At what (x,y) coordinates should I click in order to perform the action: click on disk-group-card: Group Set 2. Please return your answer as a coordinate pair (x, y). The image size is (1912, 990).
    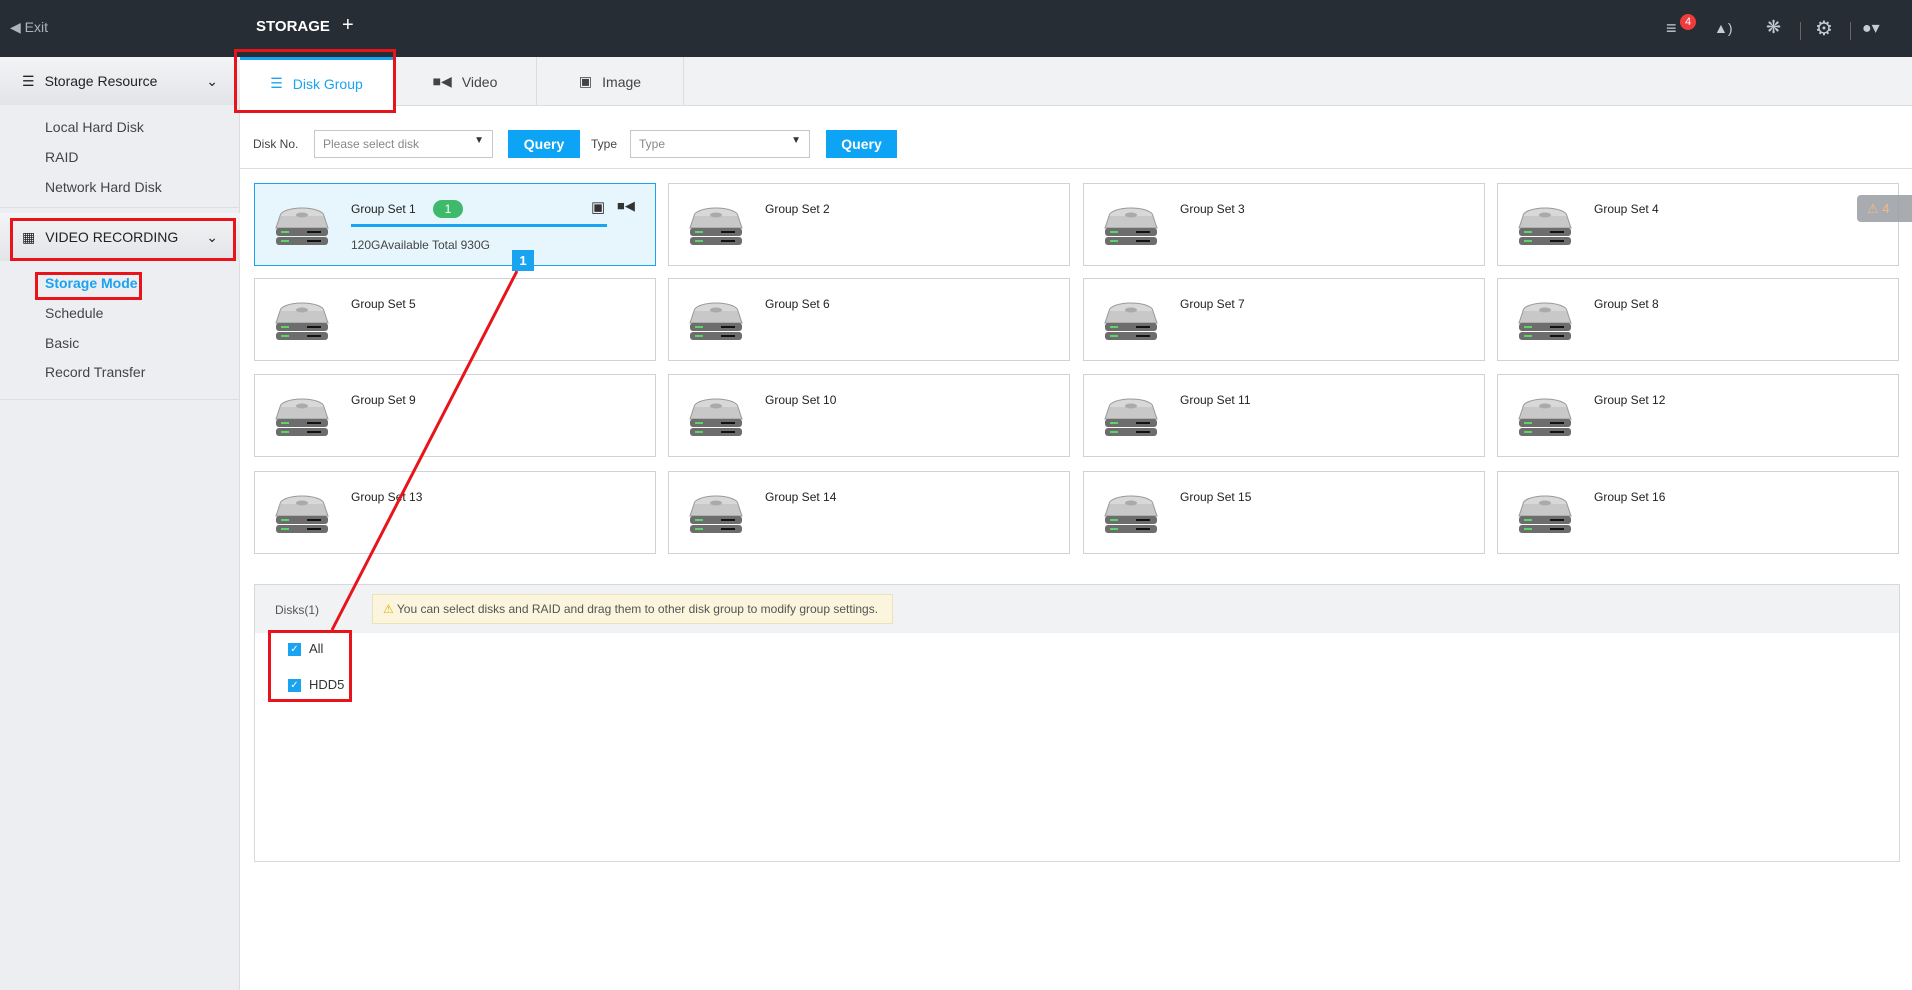
    Looking at the image, I should click on (869, 224).